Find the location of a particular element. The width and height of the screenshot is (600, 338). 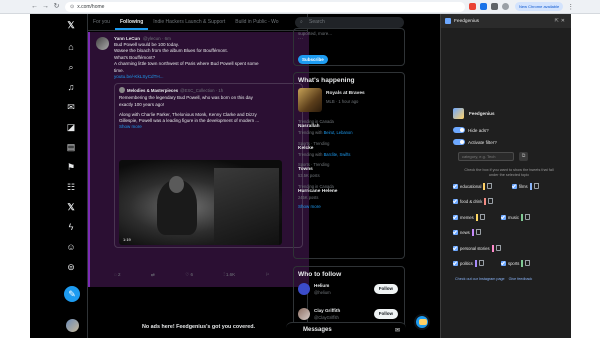

clay-griffith-avatar is located at coordinates (304, 314).